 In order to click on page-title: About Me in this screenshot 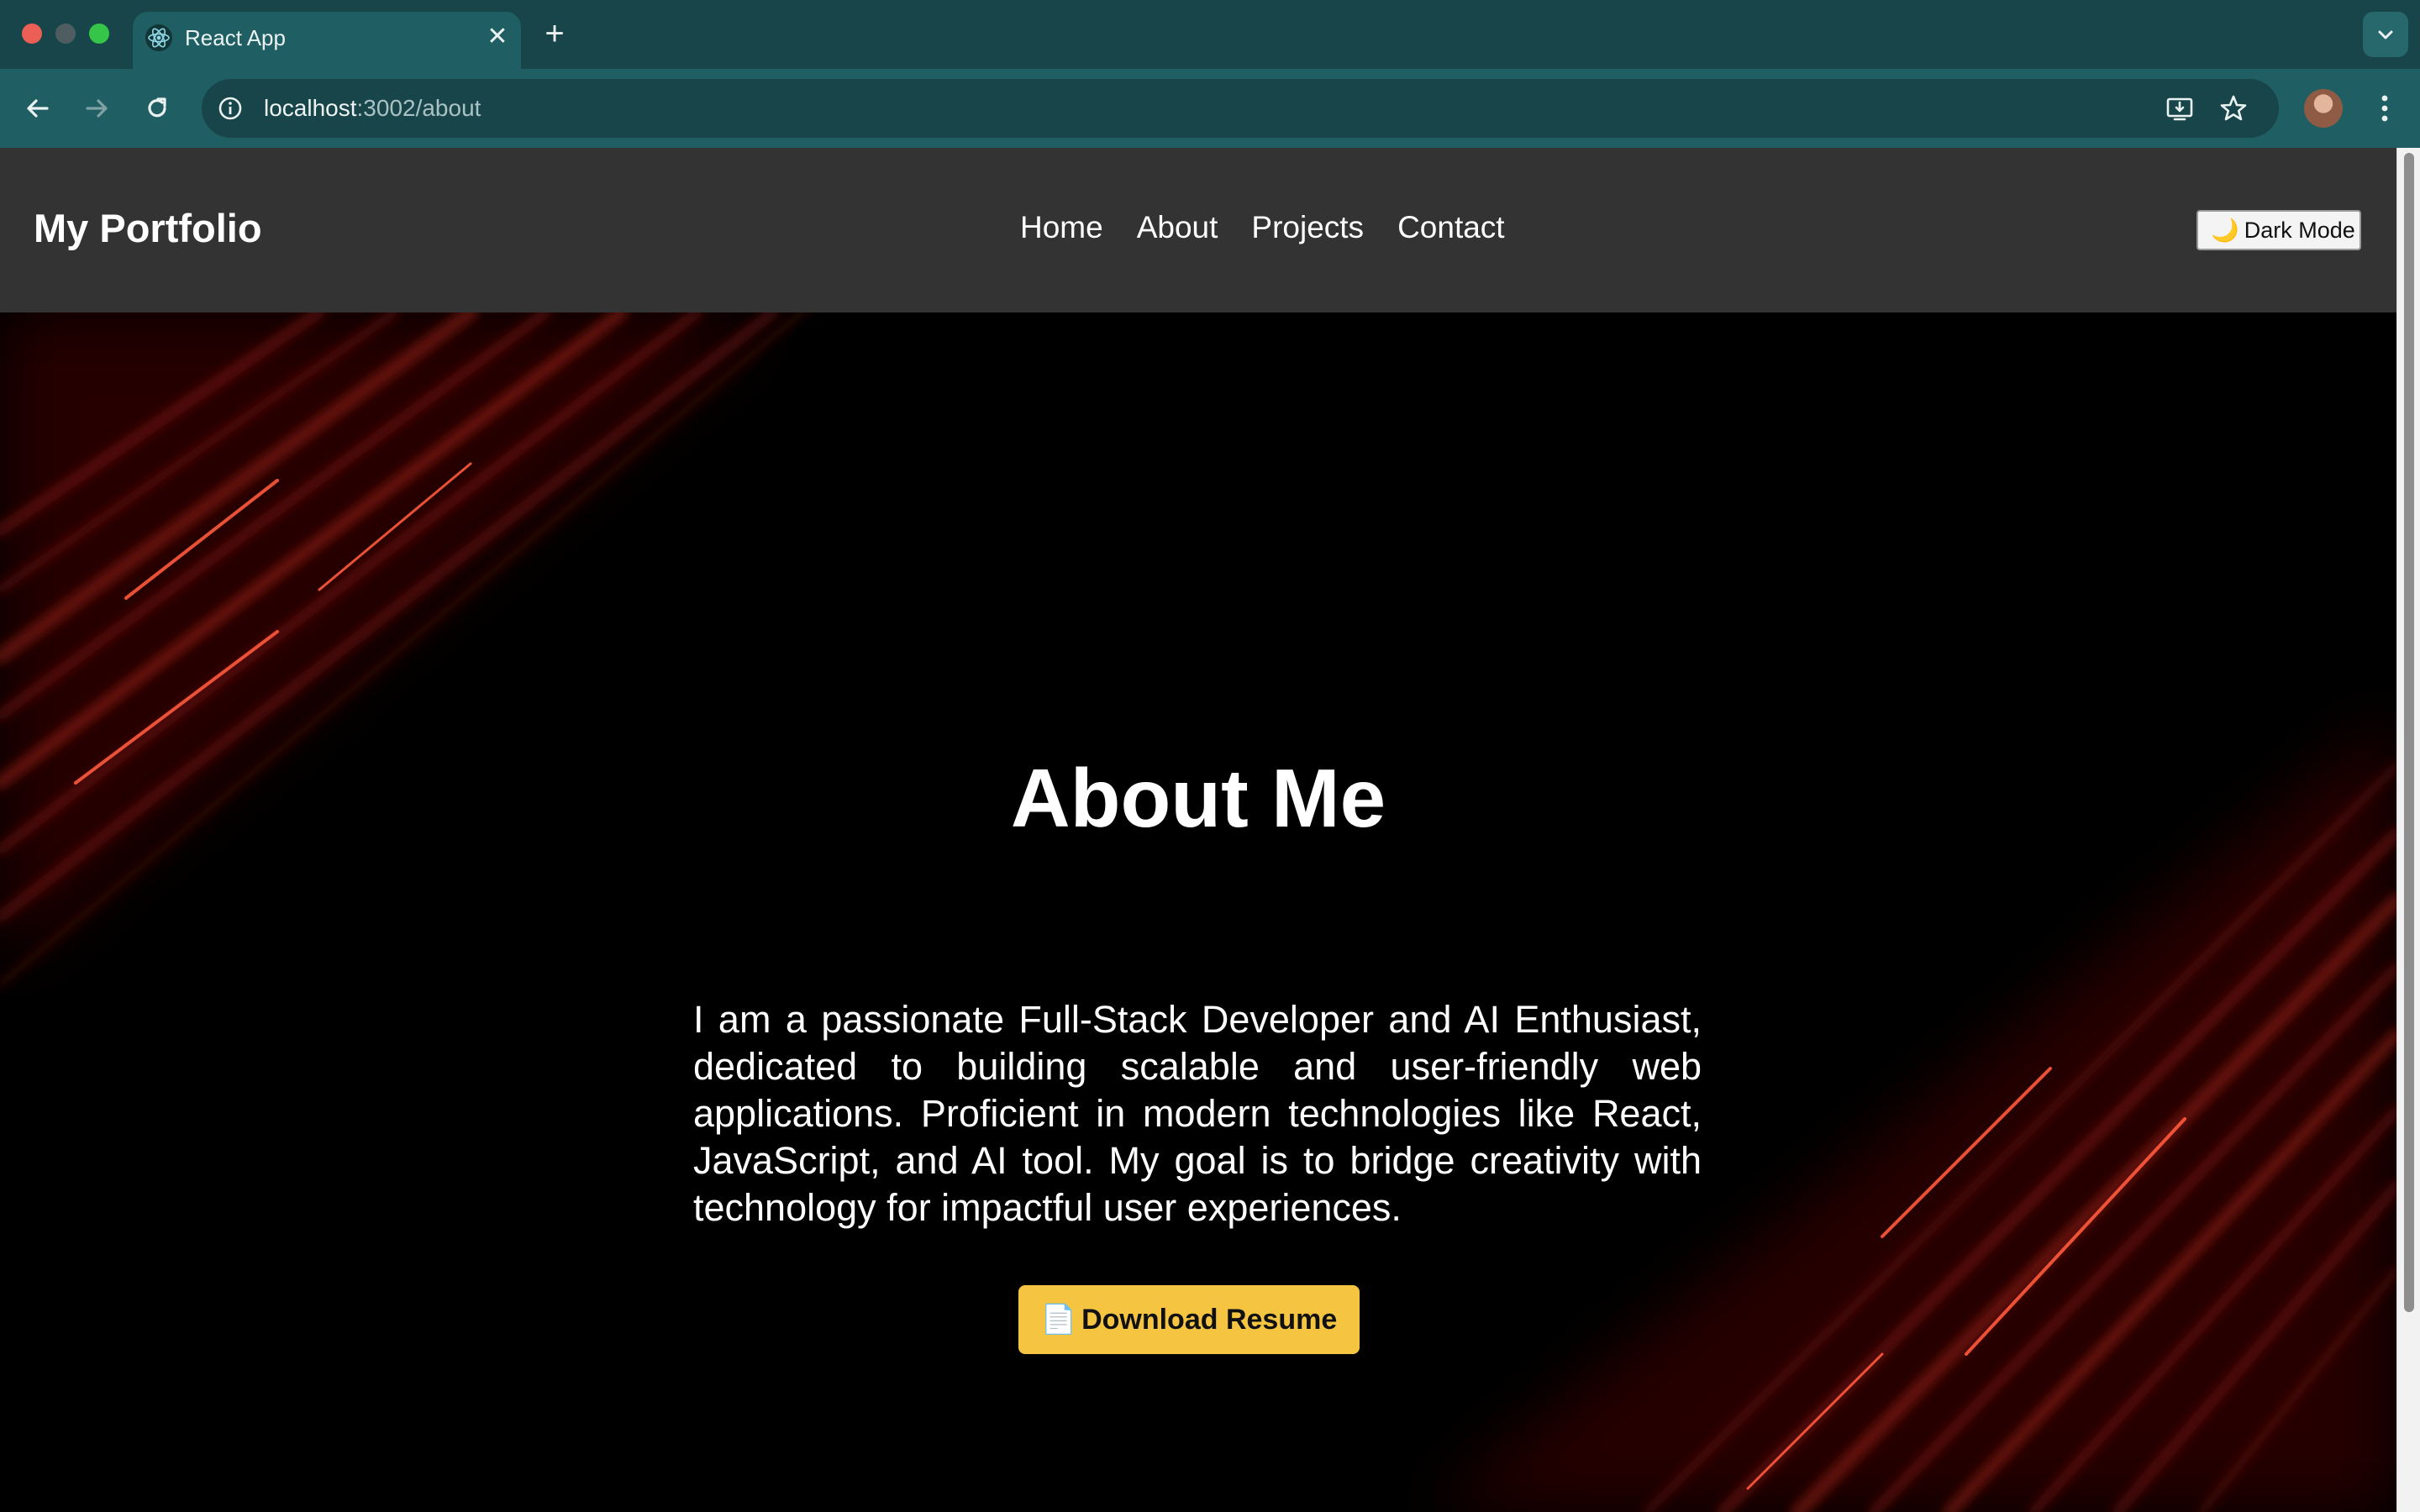, I will do `click(1198, 798)`.